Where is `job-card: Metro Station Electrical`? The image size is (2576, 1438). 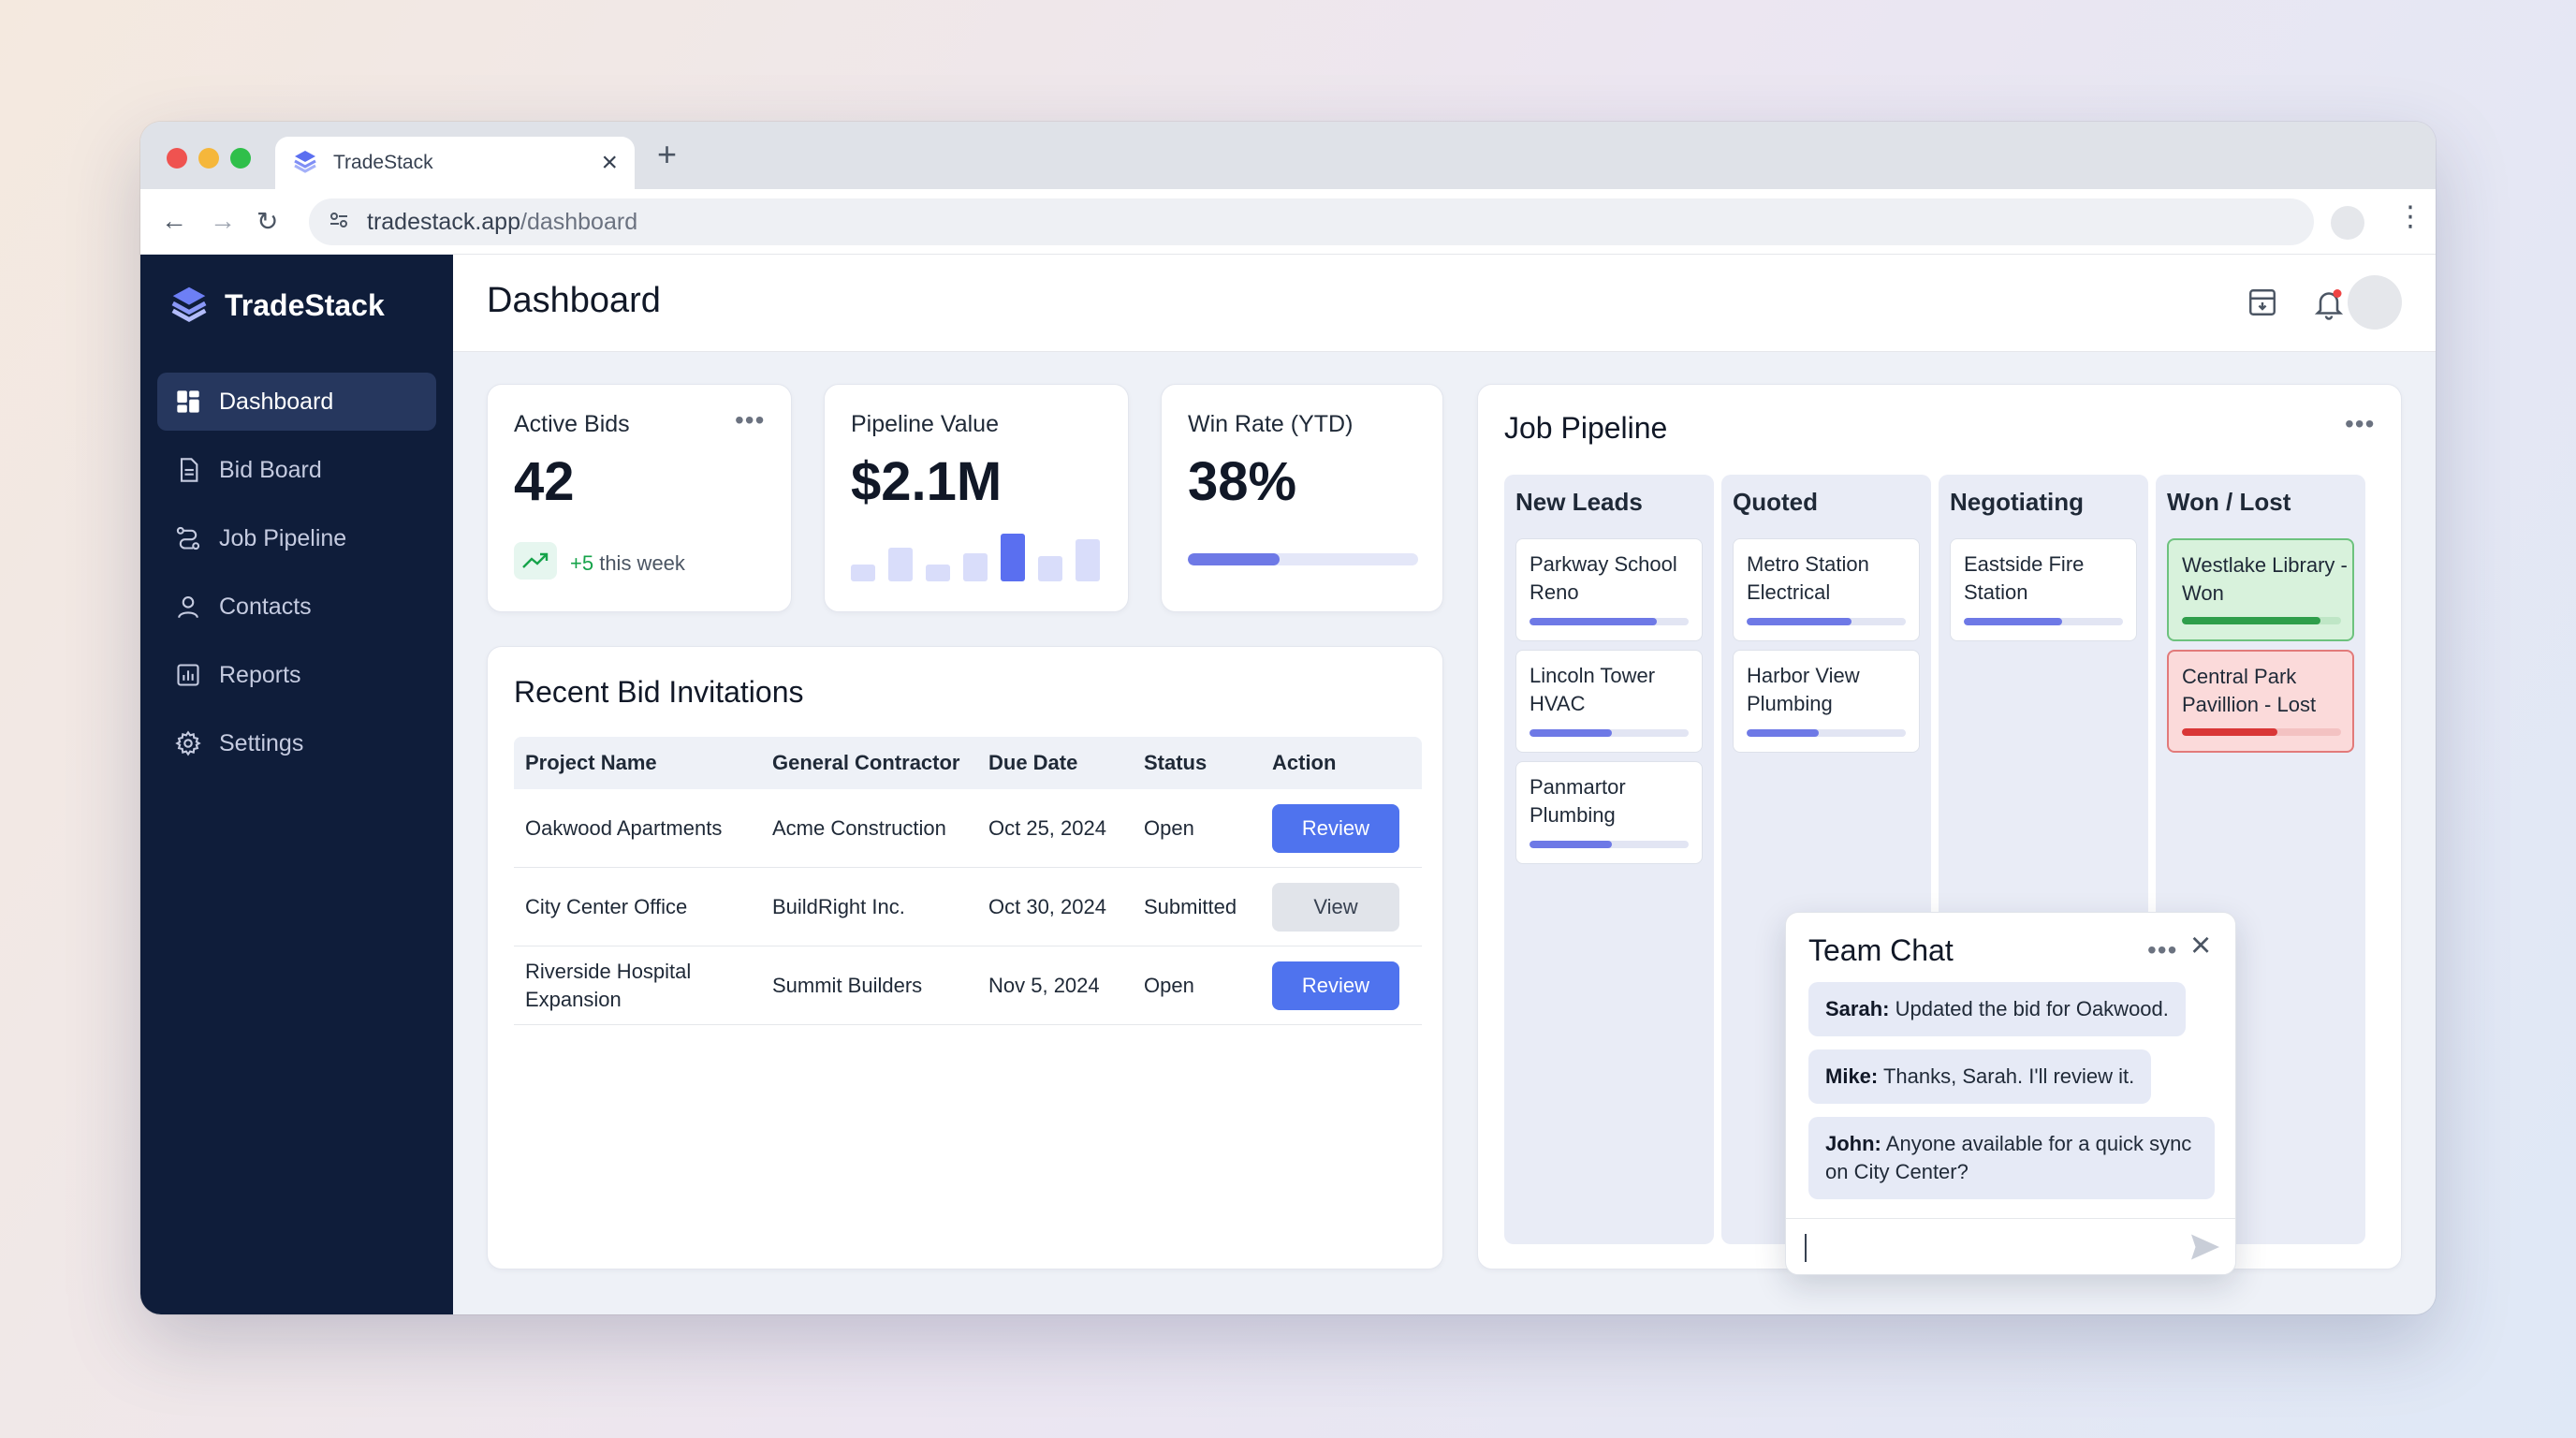
job-card: Metro Station Electrical is located at coordinates (1826, 589).